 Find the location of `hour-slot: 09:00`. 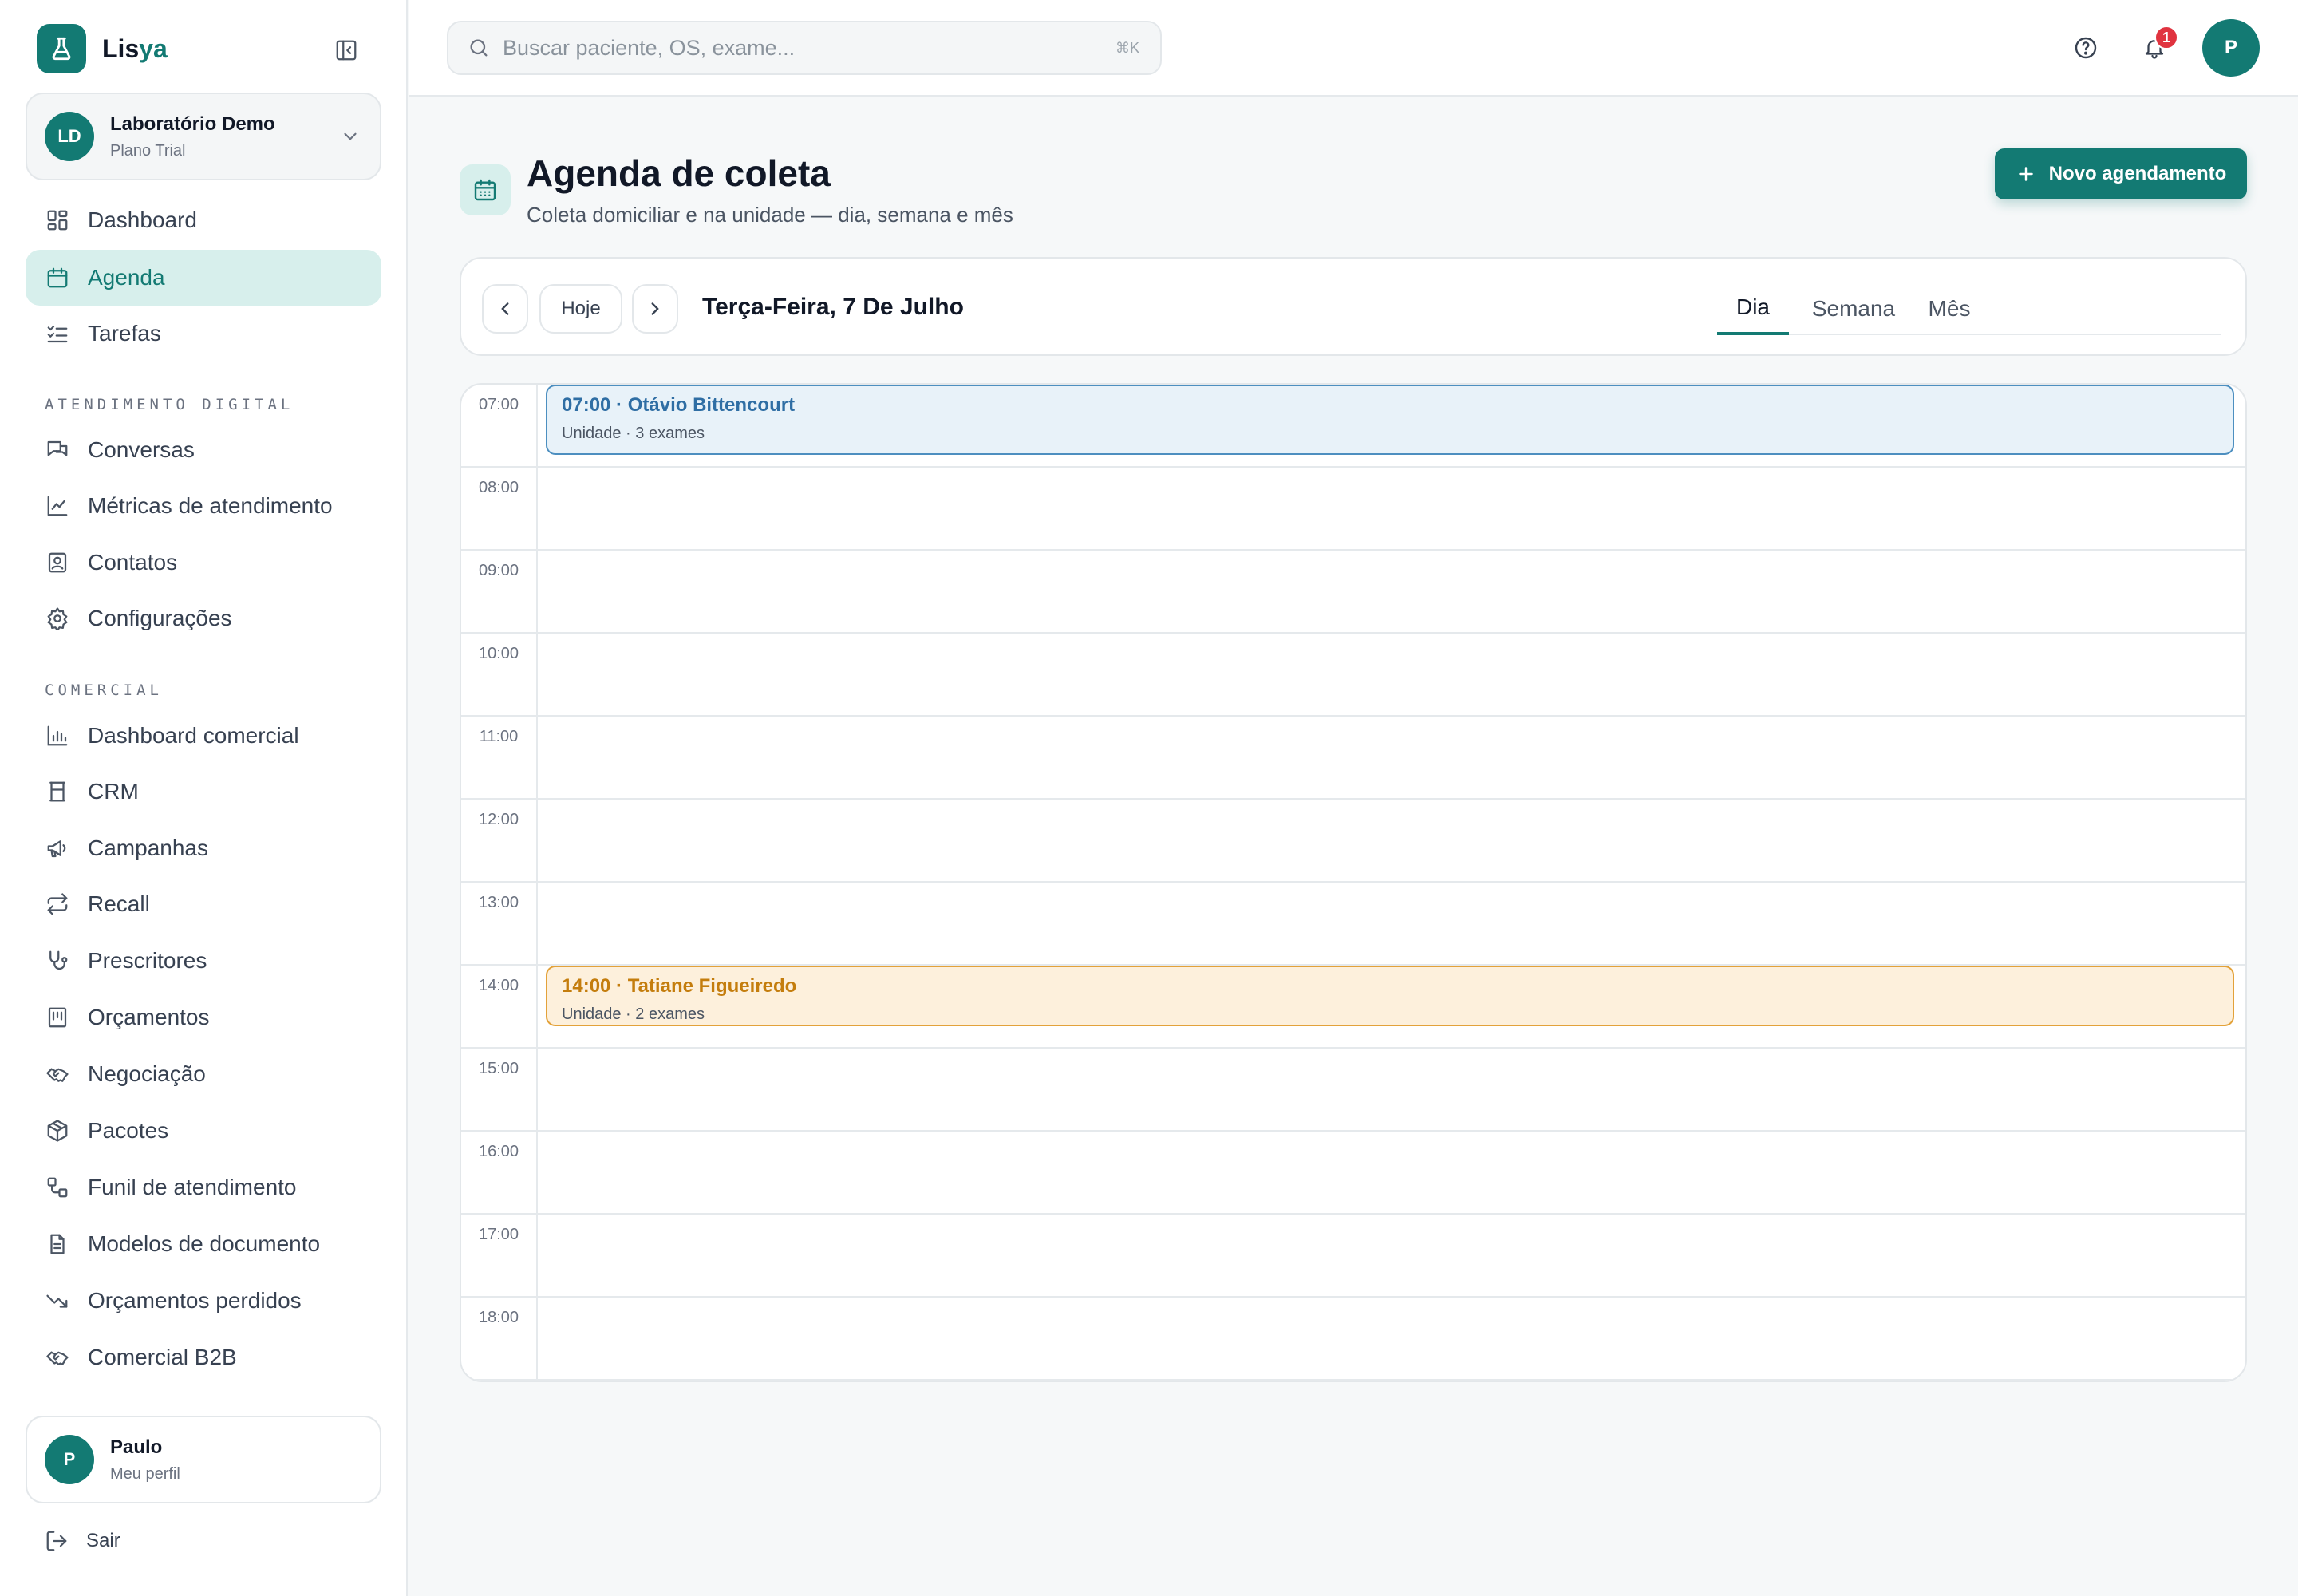

hour-slot: 09:00 is located at coordinates (1353, 592).